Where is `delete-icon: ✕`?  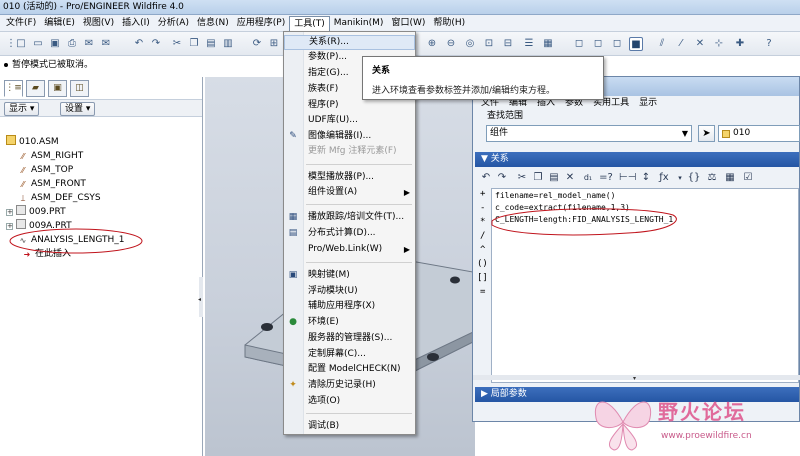 delete-icon: ✕ is located at coordinates (570, 178).